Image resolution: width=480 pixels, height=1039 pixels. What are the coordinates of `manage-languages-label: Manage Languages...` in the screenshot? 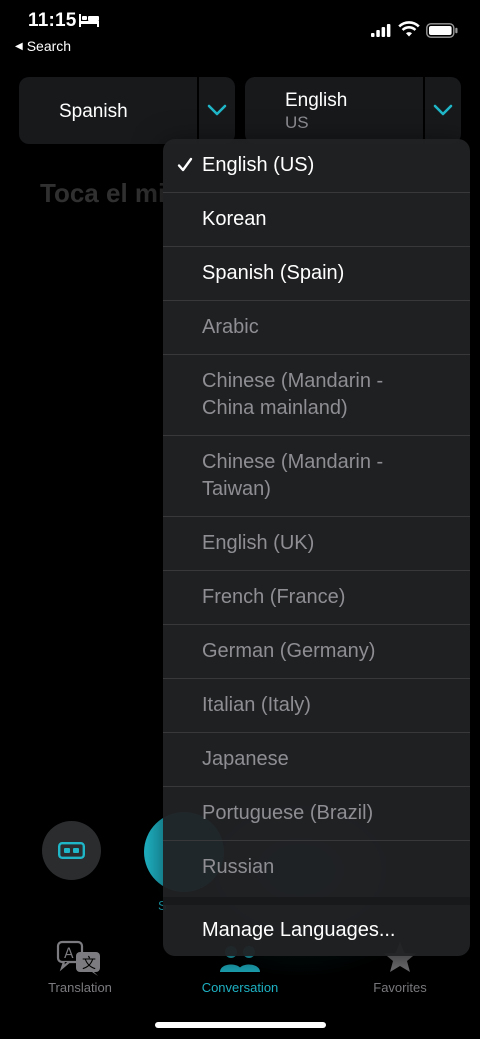 It's located at (299, 930).